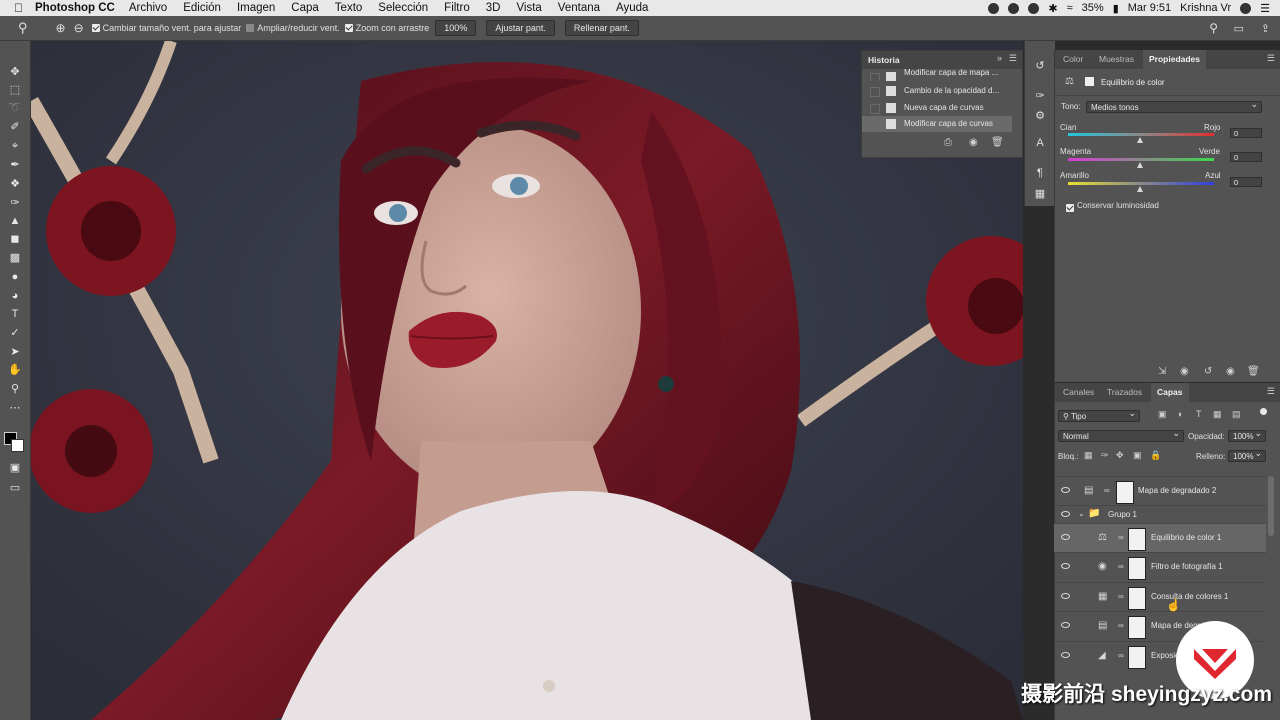  Describe the element at coordinates (1034, 8) in the screenshot. I see `sync-icon` at that location.